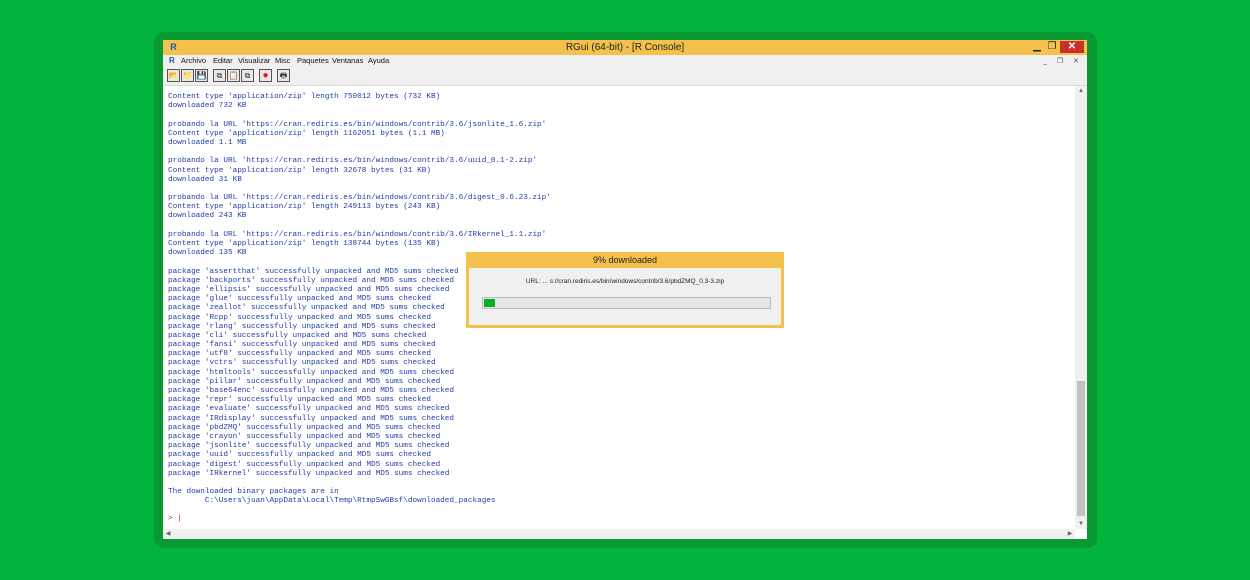 This screenshot has width=1250, height=580. I want to click on maximize-button: ❐, so click(1052, 47).